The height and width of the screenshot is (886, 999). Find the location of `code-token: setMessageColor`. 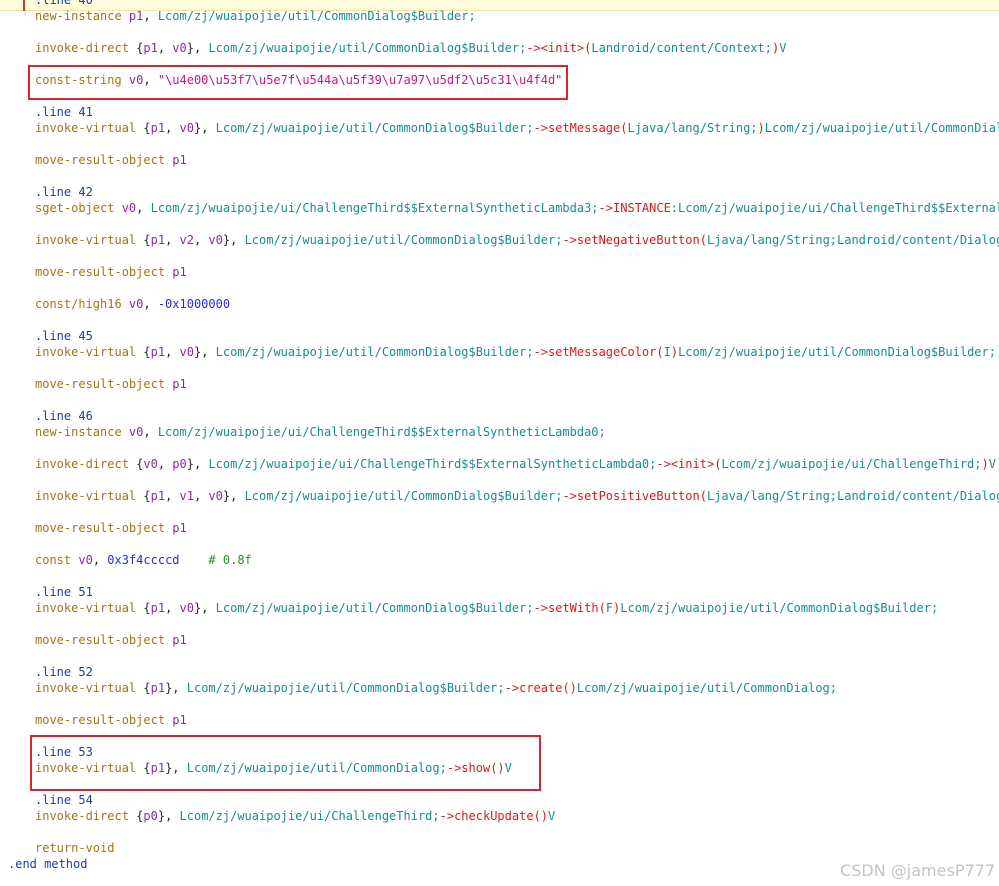

code-token: setMessageColor is located at coordinates (602, 352).